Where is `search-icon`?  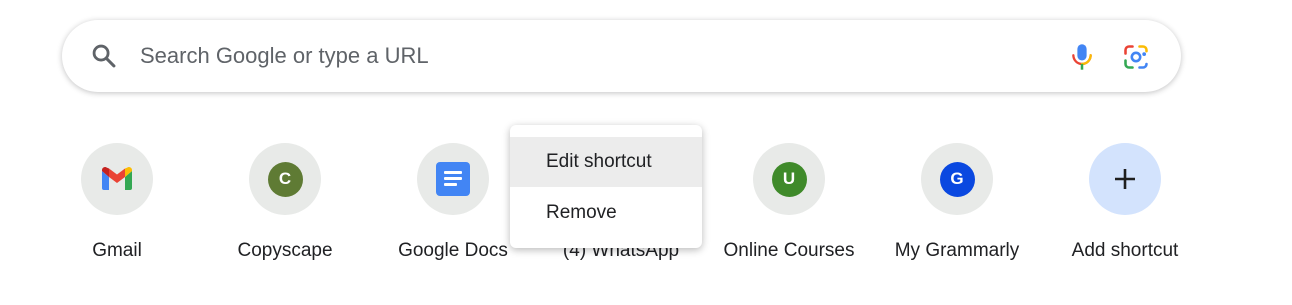
search-icon is located at coordinates (104, 56).